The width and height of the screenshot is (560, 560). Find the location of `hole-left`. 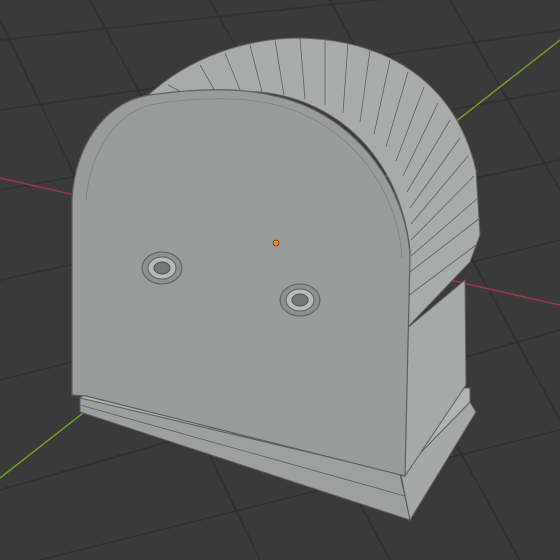

hole-left is located at coordinates (162, 268).